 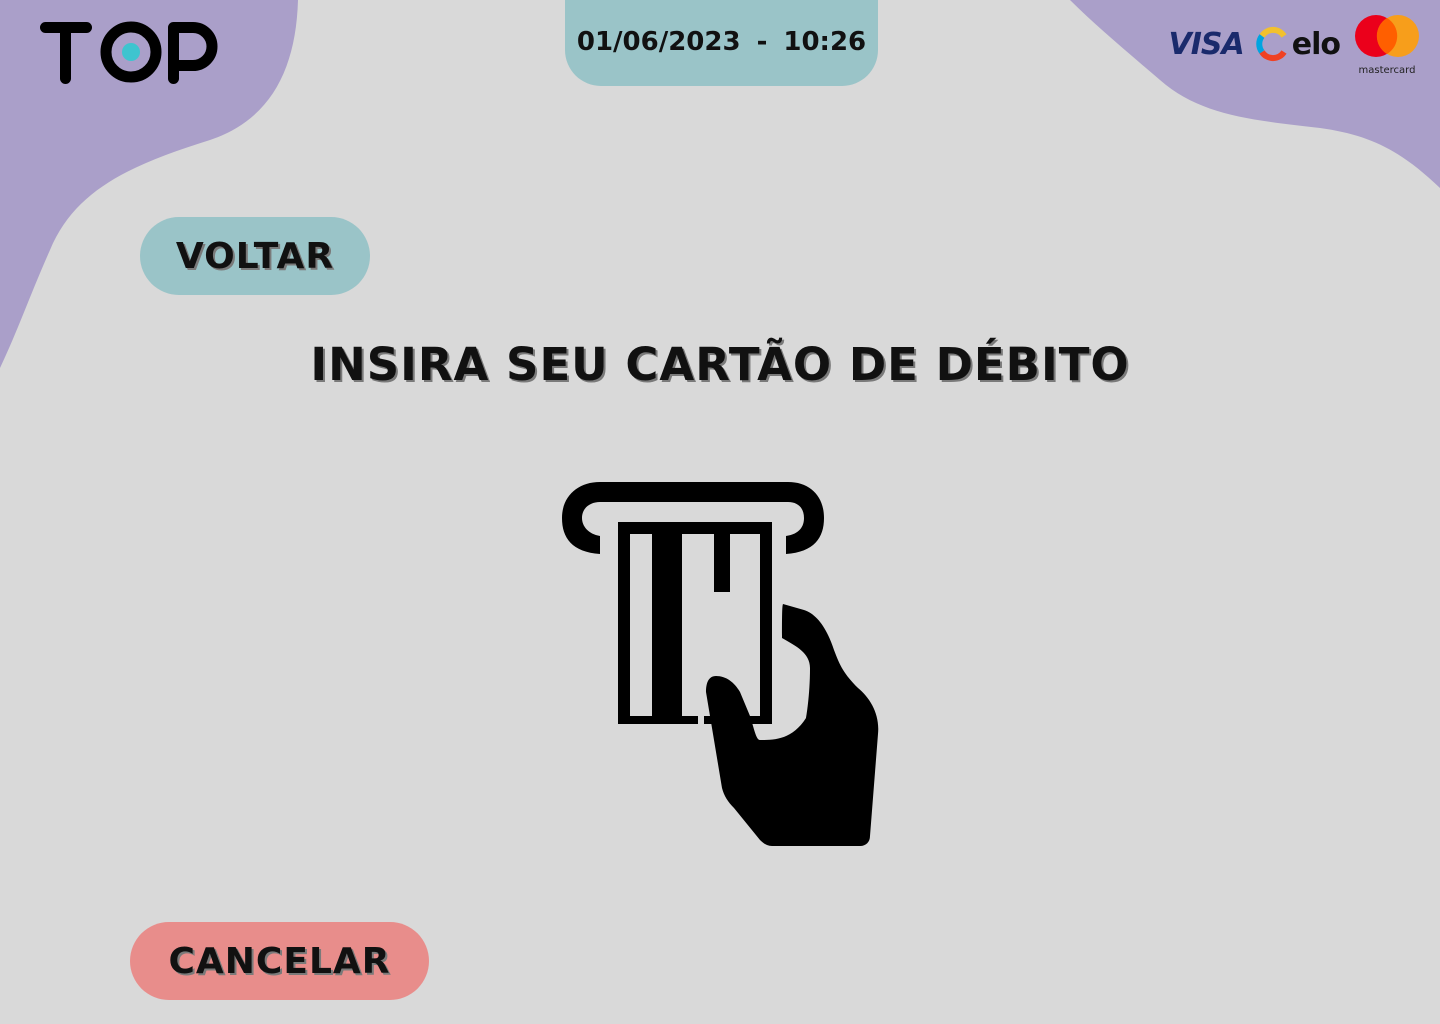 I want to click on top-logo, so click(x=131, y=54).